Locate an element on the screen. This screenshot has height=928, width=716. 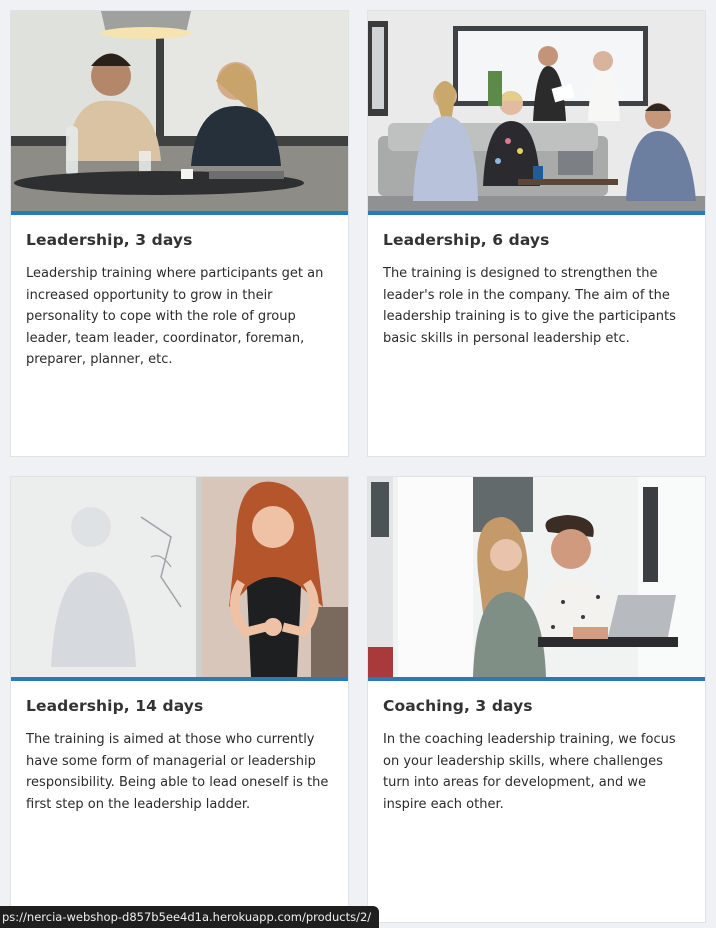
product-title: Leadership, 3 days is located at coordinates (179, 240).